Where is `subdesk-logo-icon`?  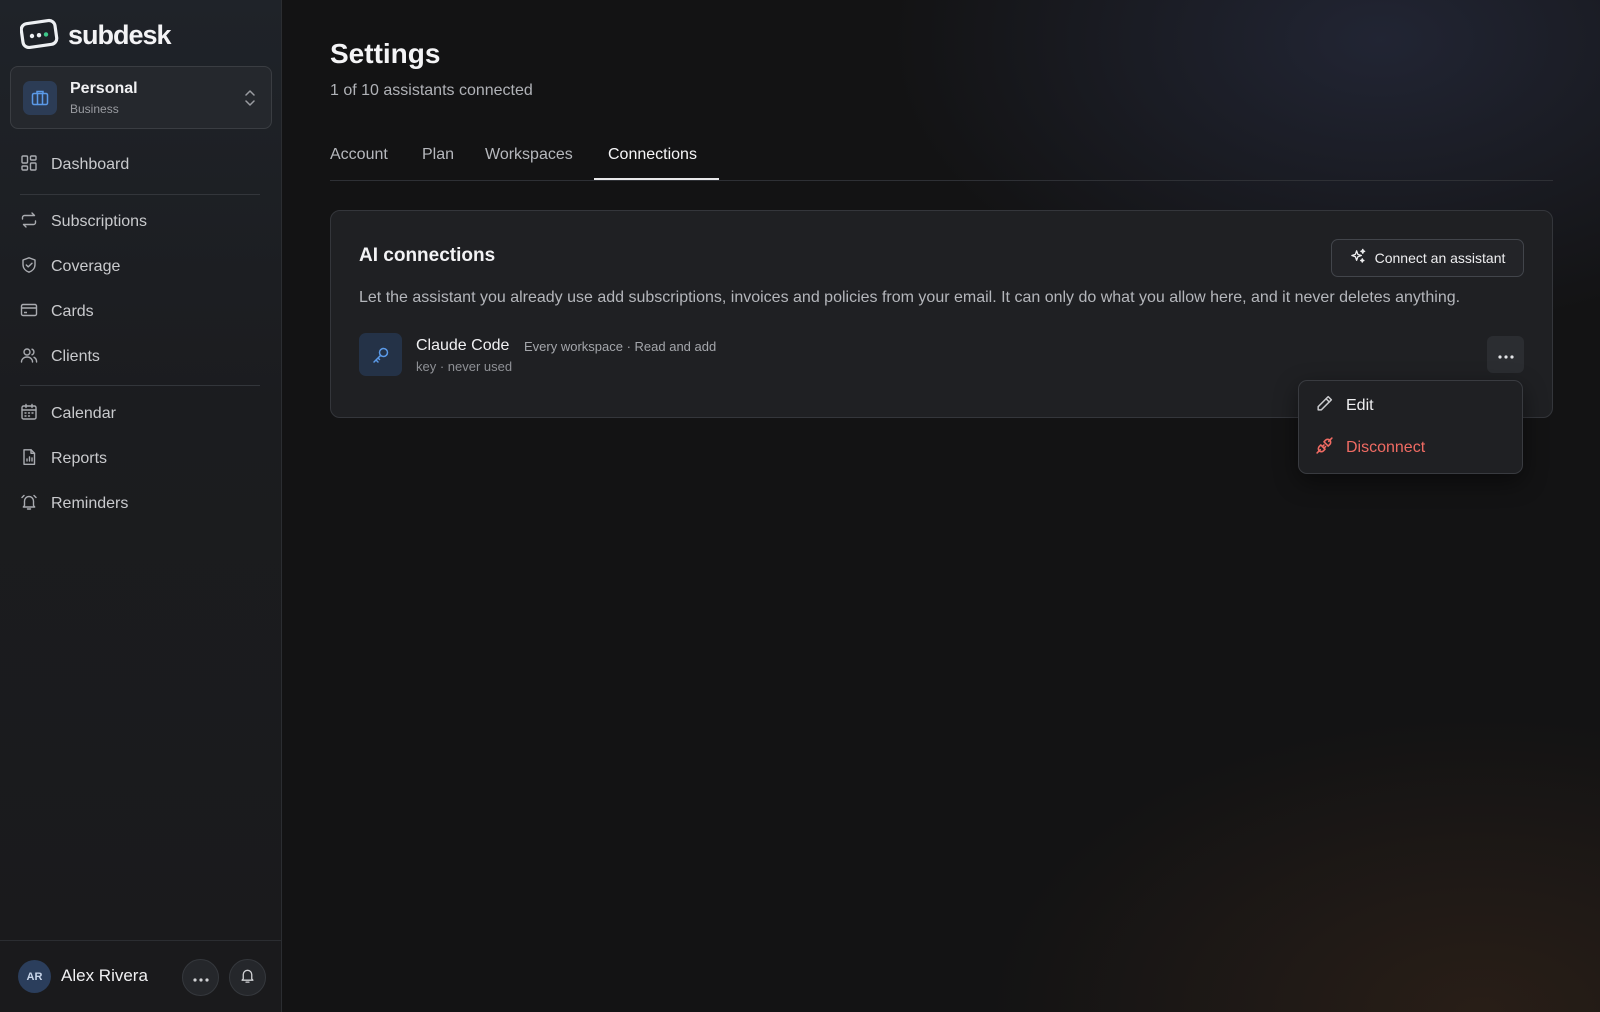 subdesk-logo-icon is located at coordinates (39, 35).